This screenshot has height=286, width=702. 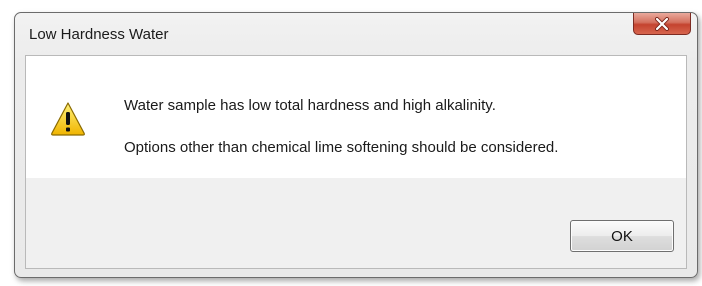 I want to click on ok-button: OK, so click(x=622, y=236).